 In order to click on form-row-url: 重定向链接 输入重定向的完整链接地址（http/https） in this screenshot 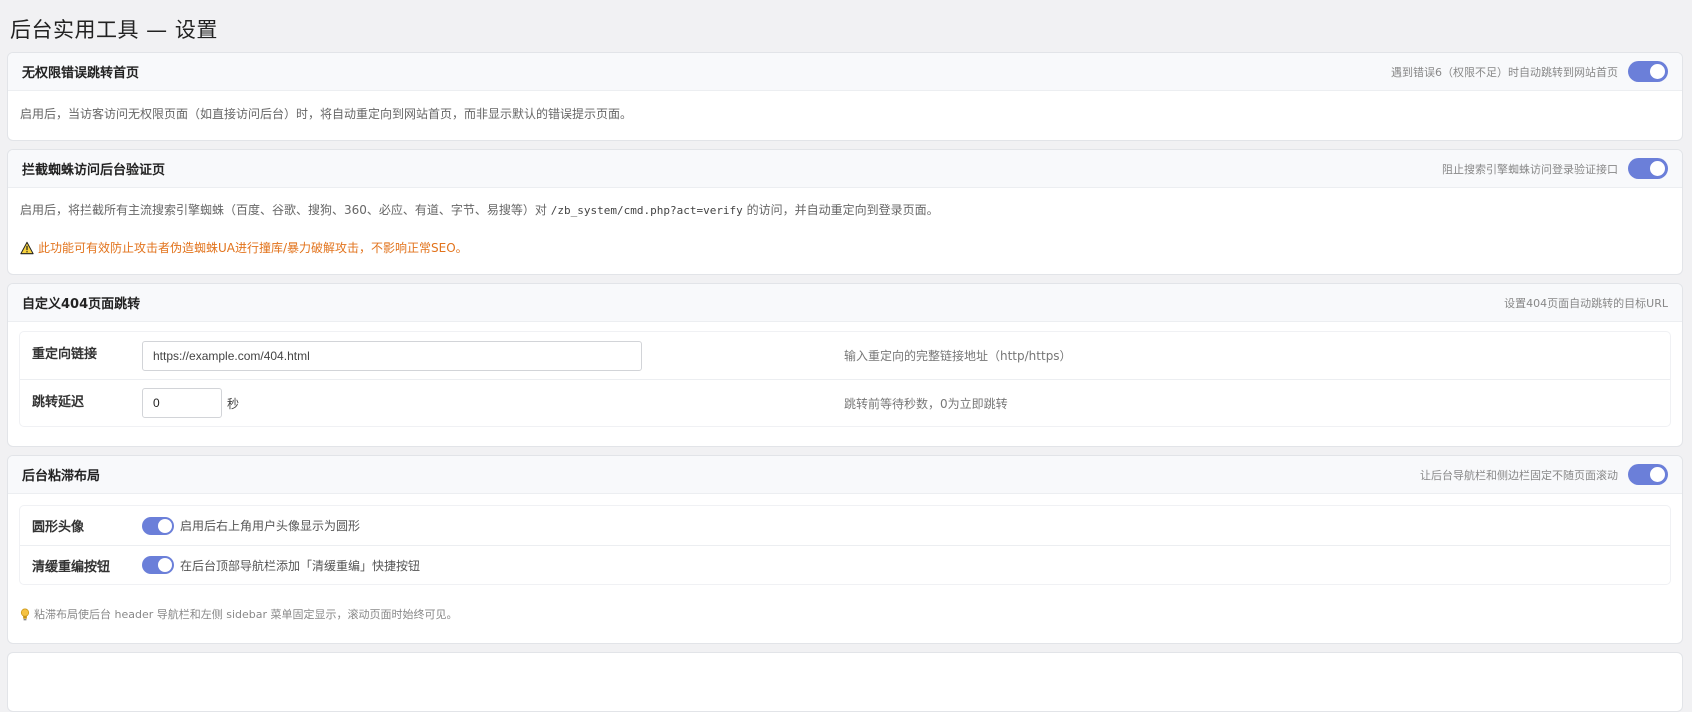, I will do `click(845, 356)`.